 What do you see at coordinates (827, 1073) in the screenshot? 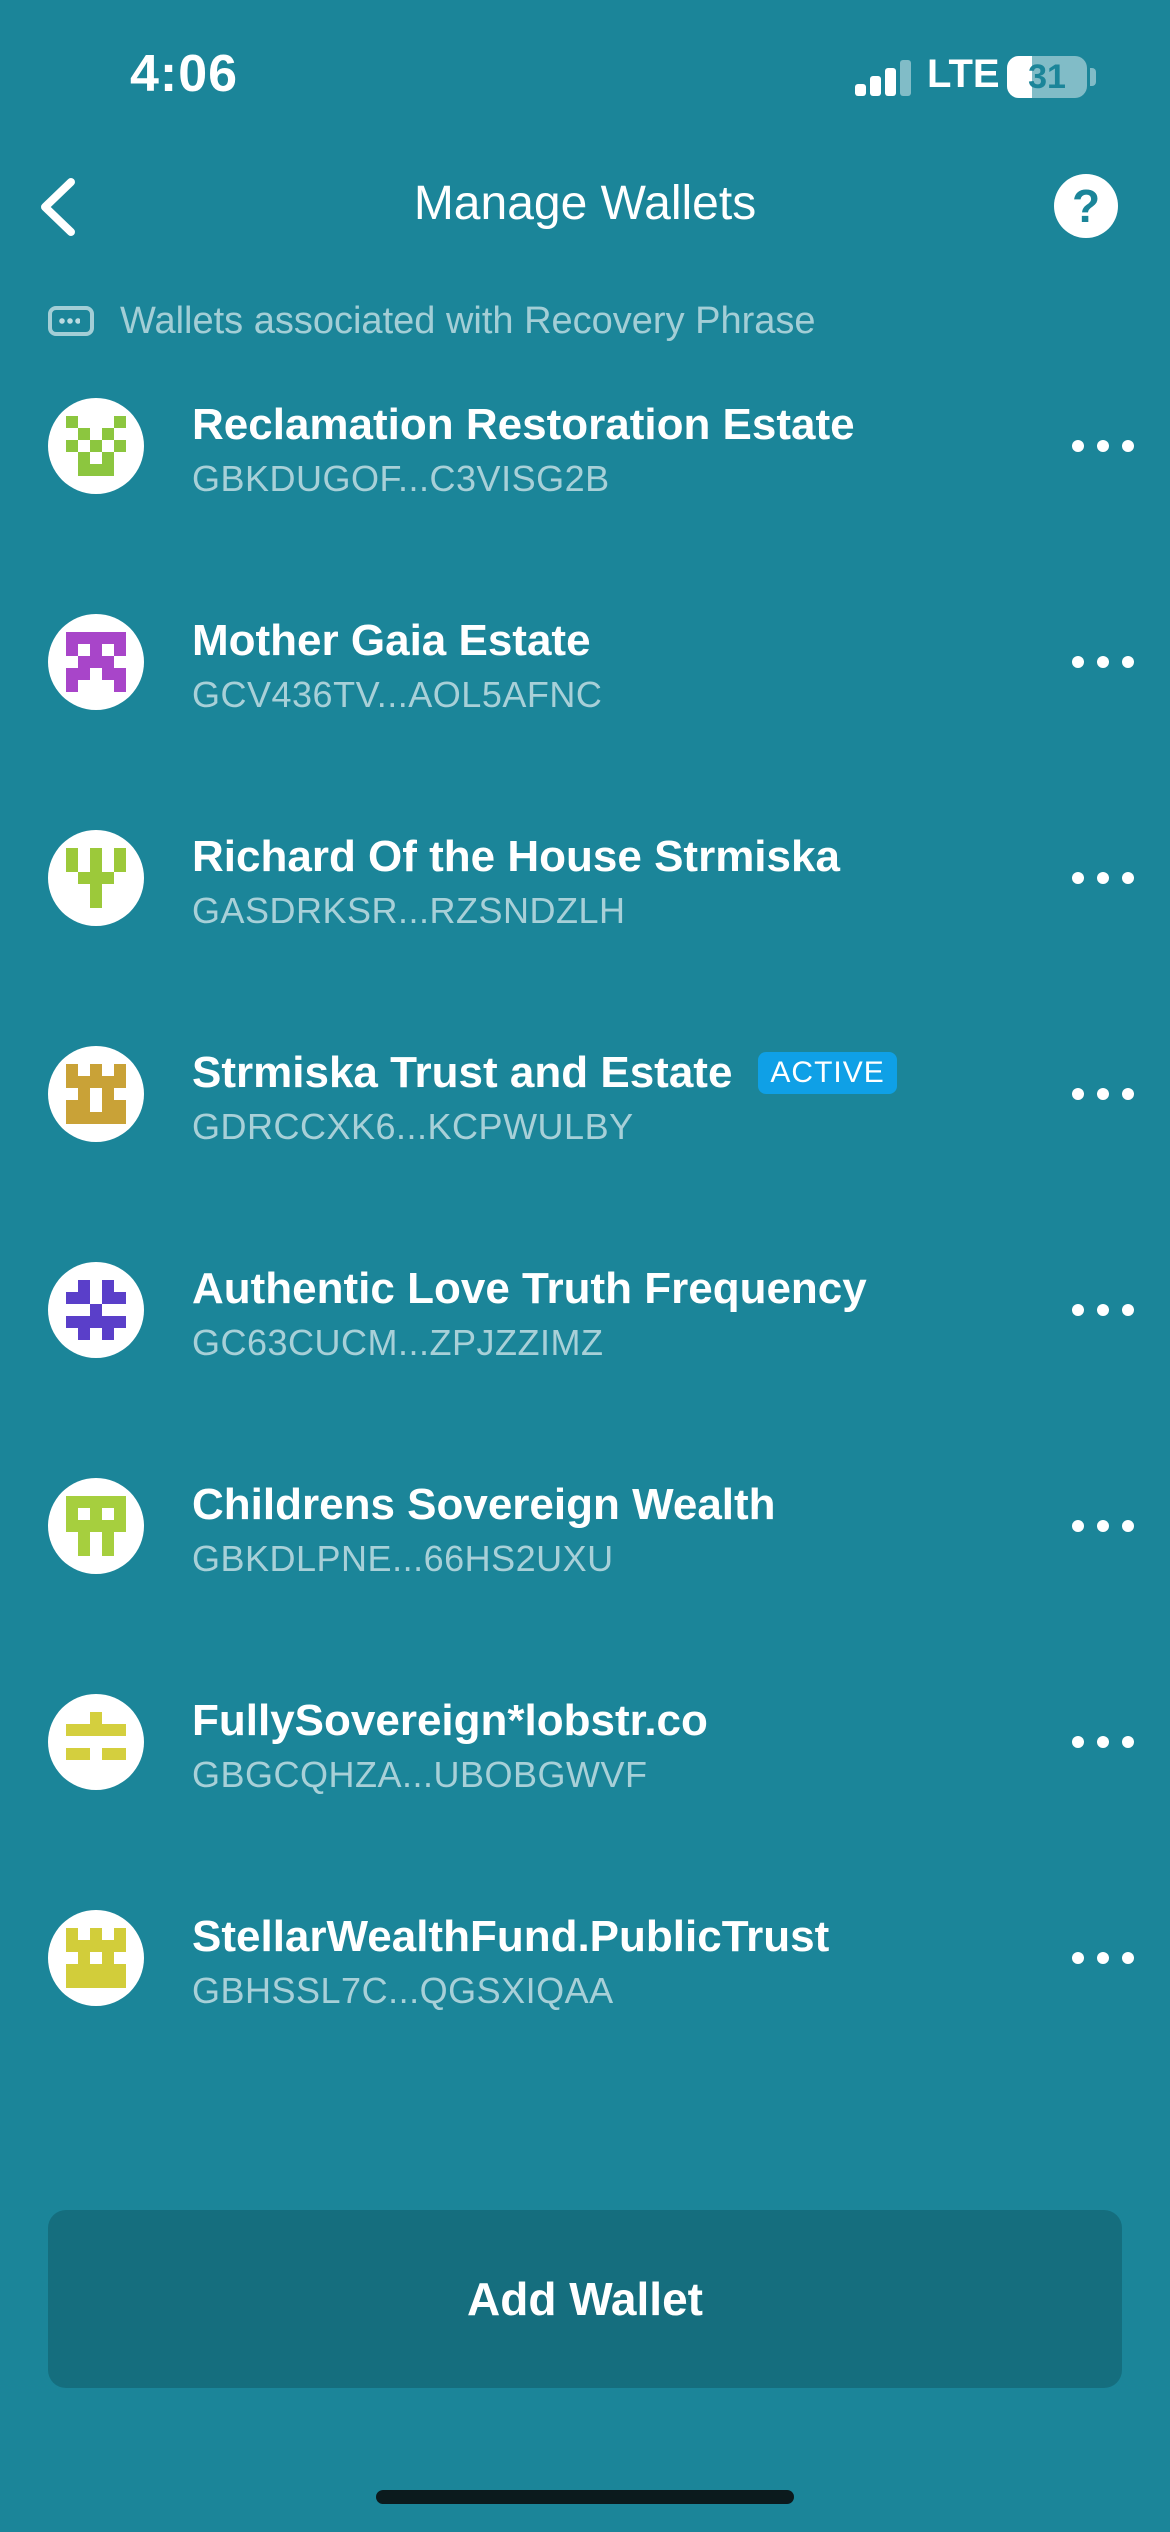
I see `active-badge: ACTIVE` at bounding box center [827, 1073].